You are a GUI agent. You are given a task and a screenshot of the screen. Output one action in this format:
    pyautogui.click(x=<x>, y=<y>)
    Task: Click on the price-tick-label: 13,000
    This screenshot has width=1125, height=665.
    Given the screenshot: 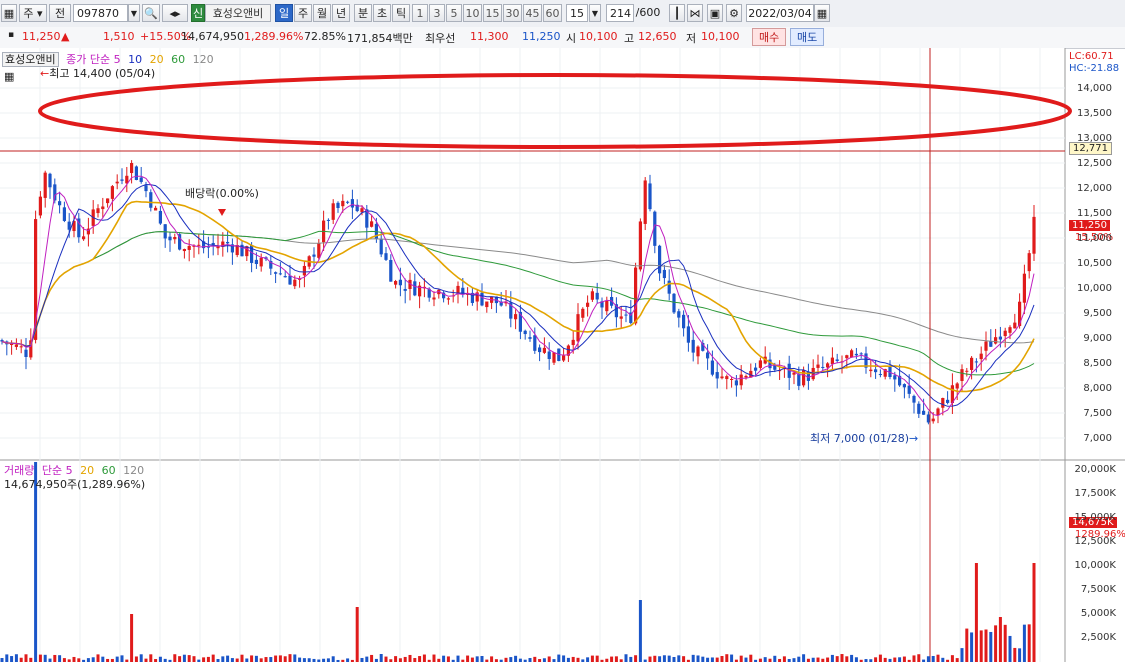 What is the action you would take?
    pyautogui.click(x=1094, y=138)
    